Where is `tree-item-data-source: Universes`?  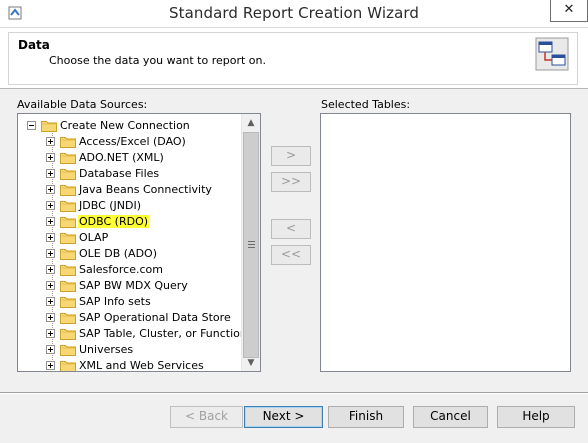 tree-item-data-source: Universes is located at coordinates (90, 349).